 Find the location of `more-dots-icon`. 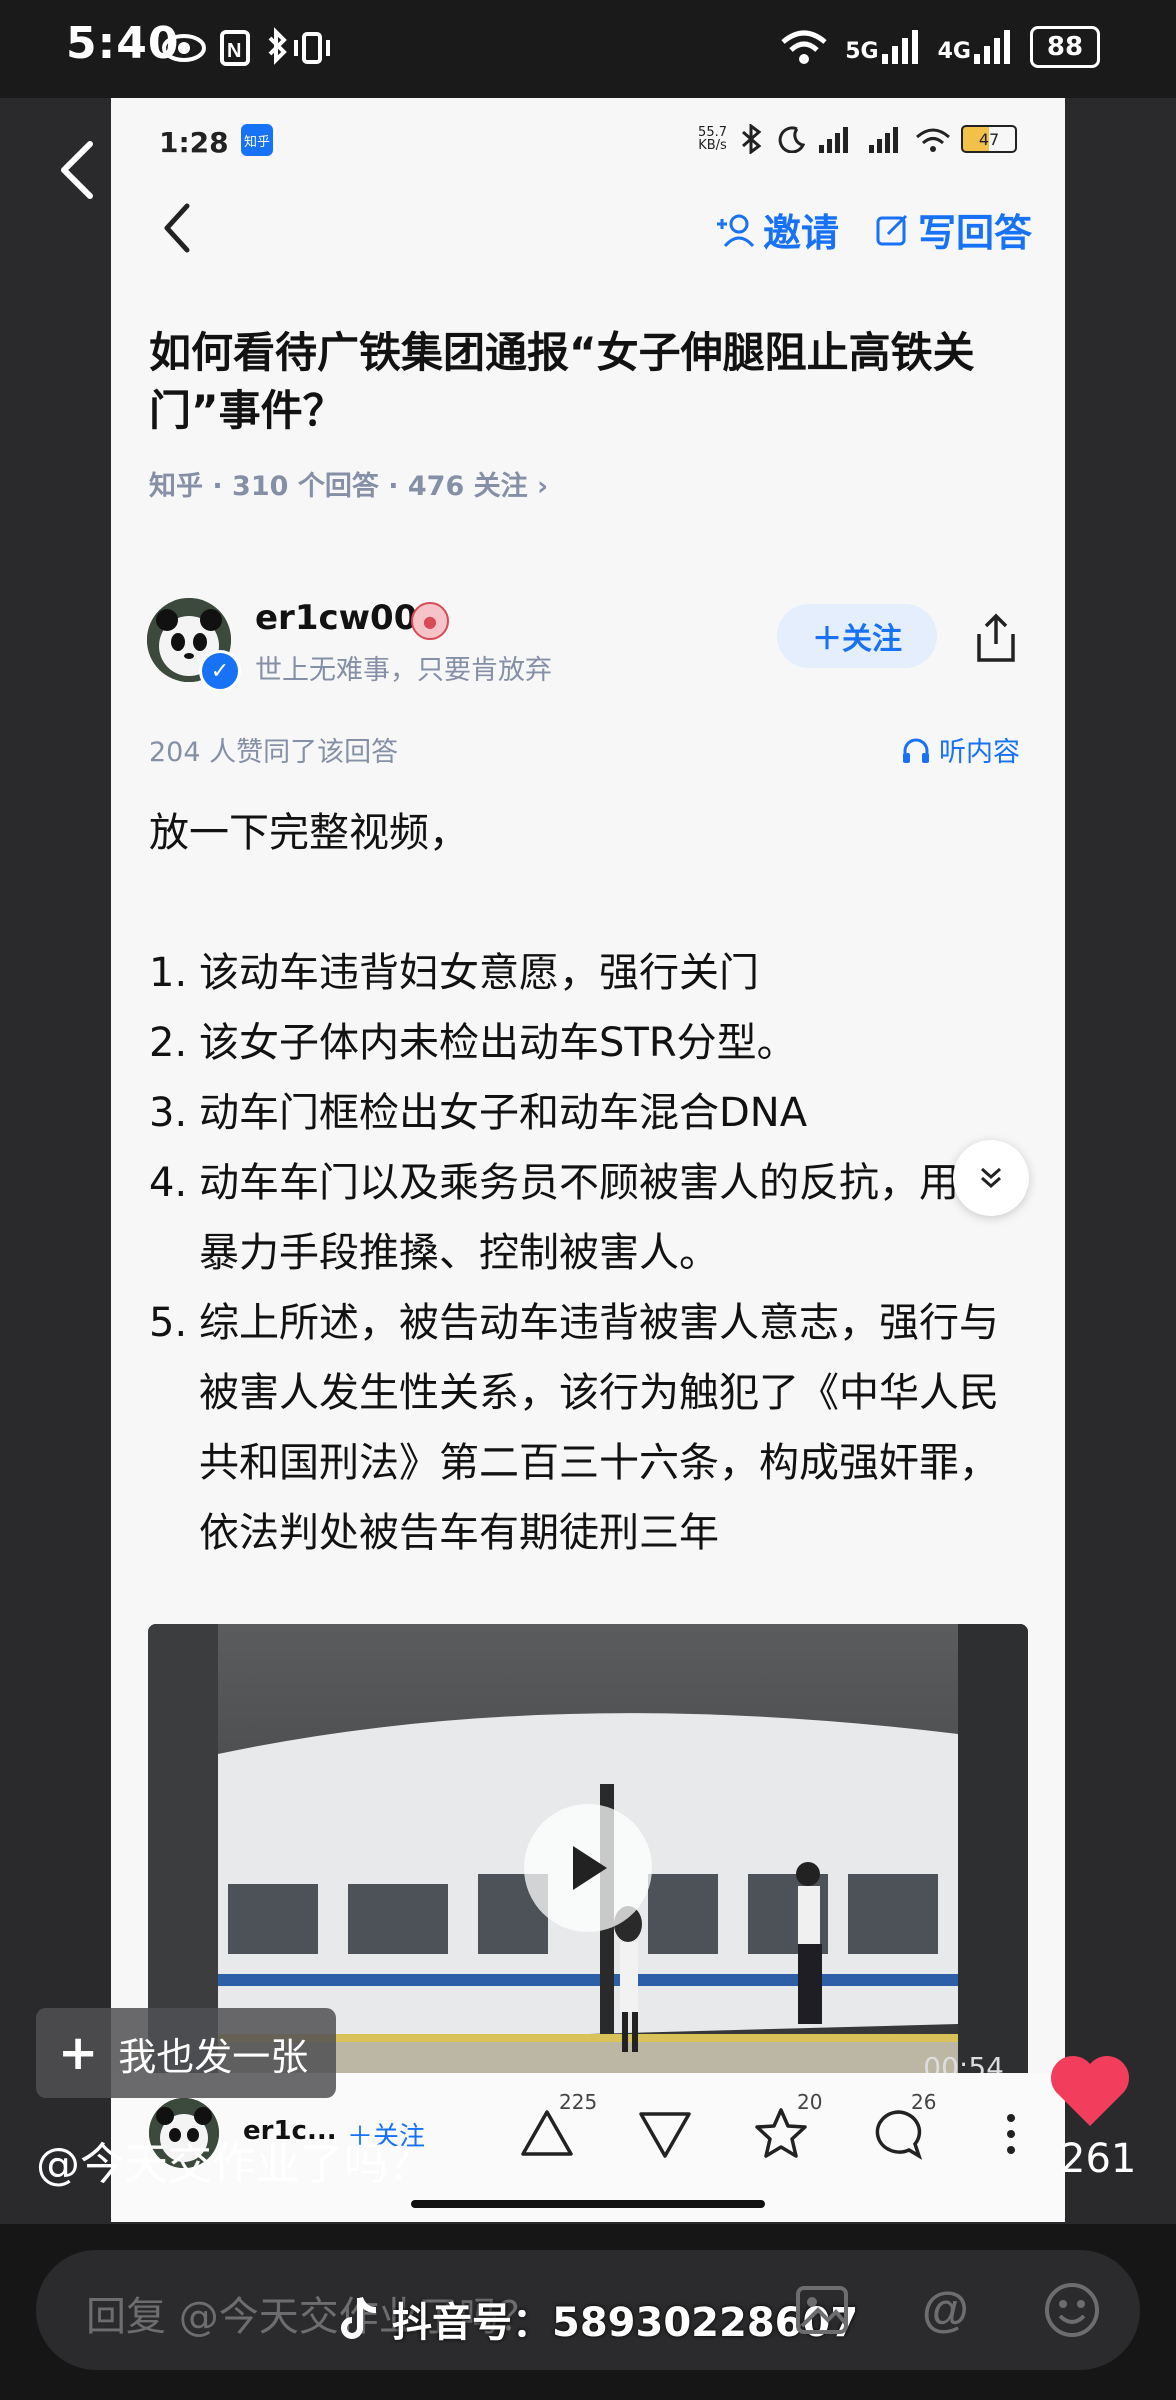

more-dots-icon is located at coordinates (1011, 2134).